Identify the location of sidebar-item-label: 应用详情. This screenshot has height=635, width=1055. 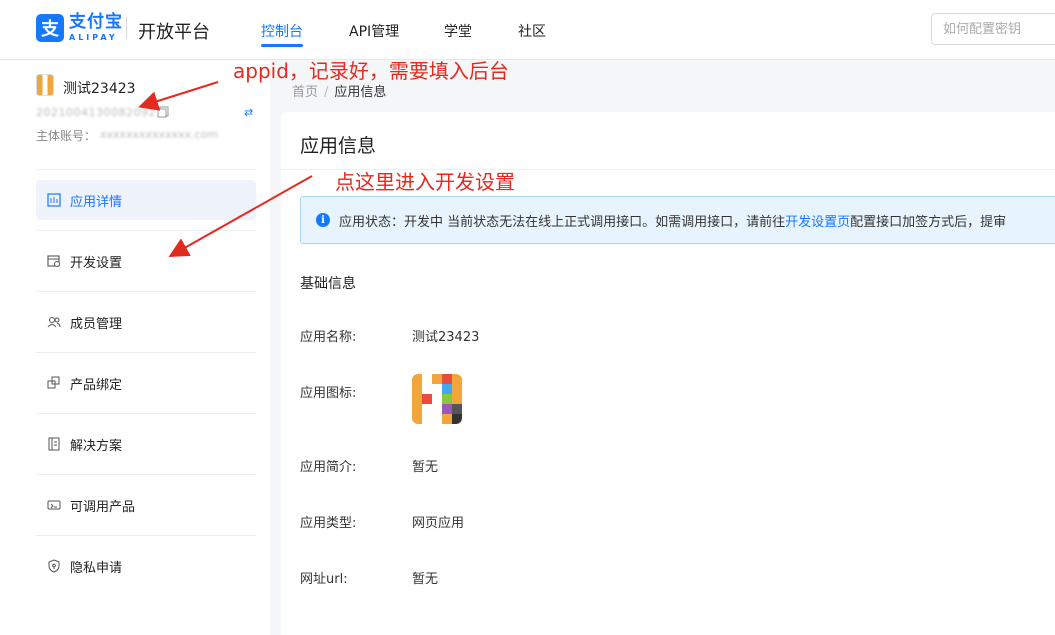
(96, 202).